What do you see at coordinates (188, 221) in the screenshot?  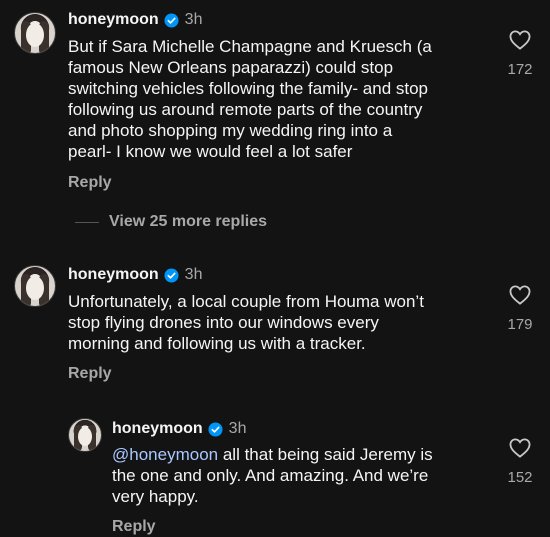 I see `view-more-replies-label: View 25 more replies` at bounding box center [188, 221].